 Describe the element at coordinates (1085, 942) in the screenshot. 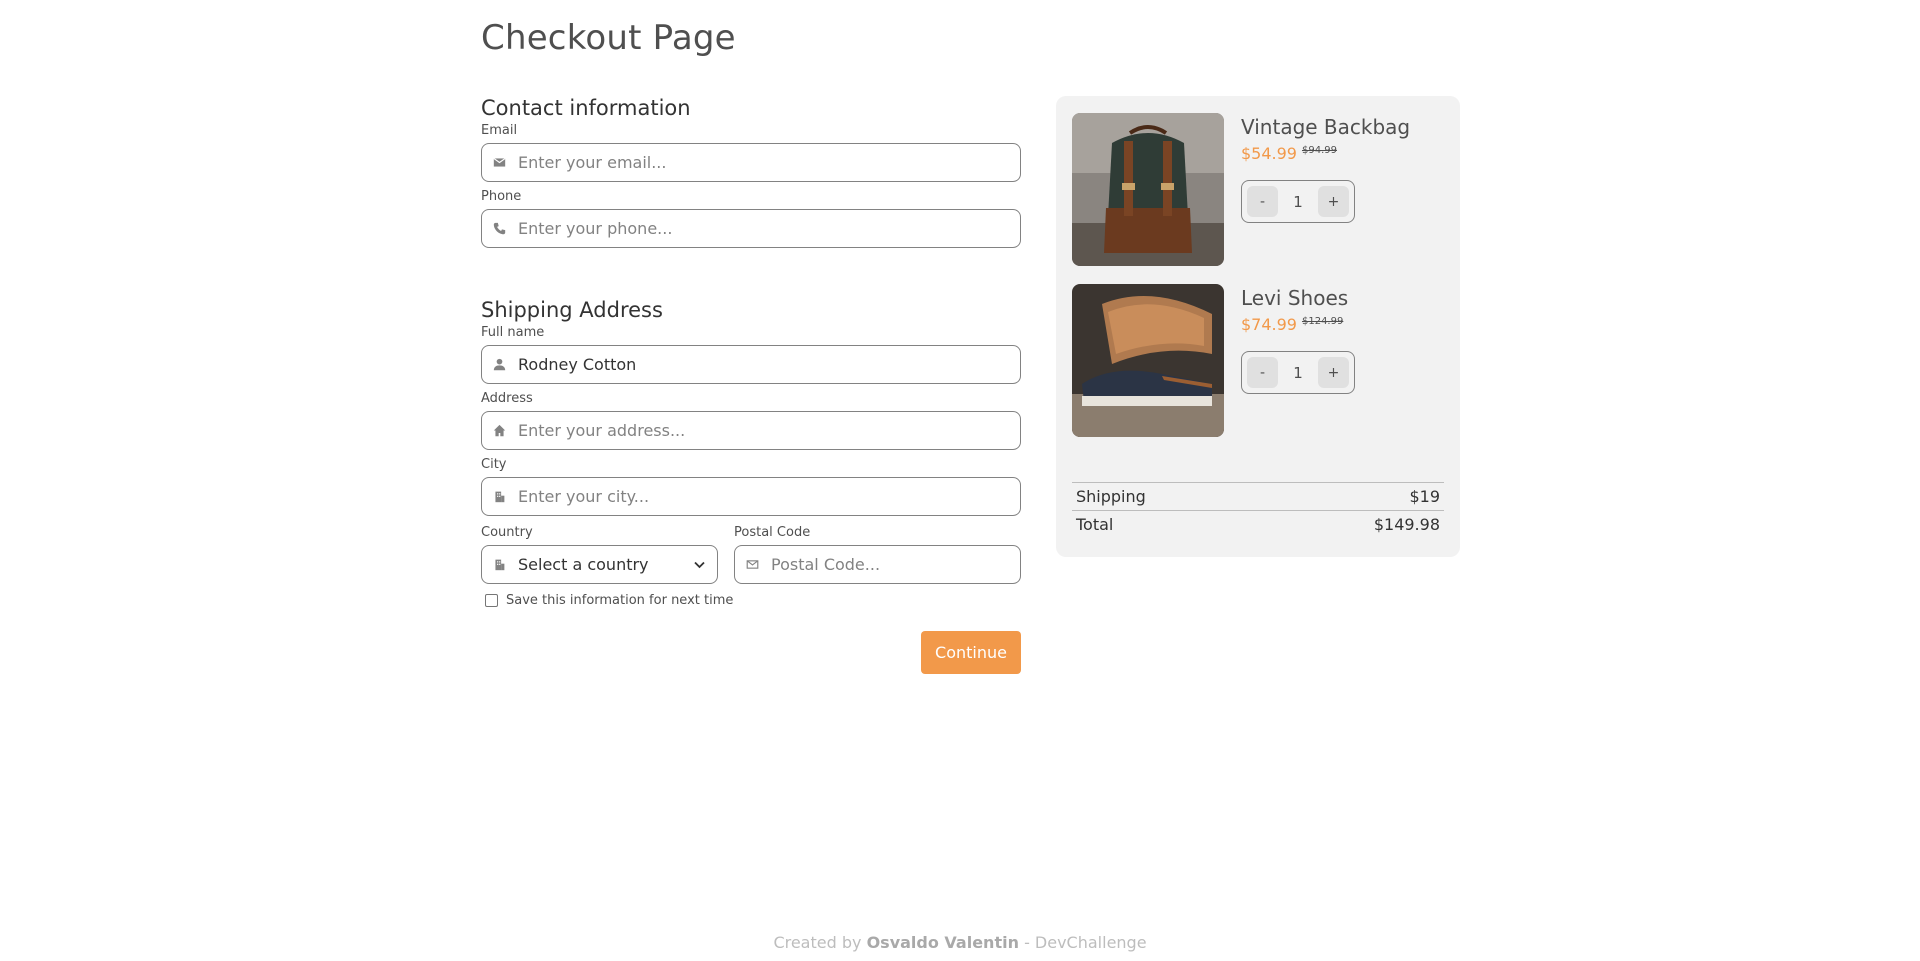

I see `footer-suffix: - DevChallenge` at that location.